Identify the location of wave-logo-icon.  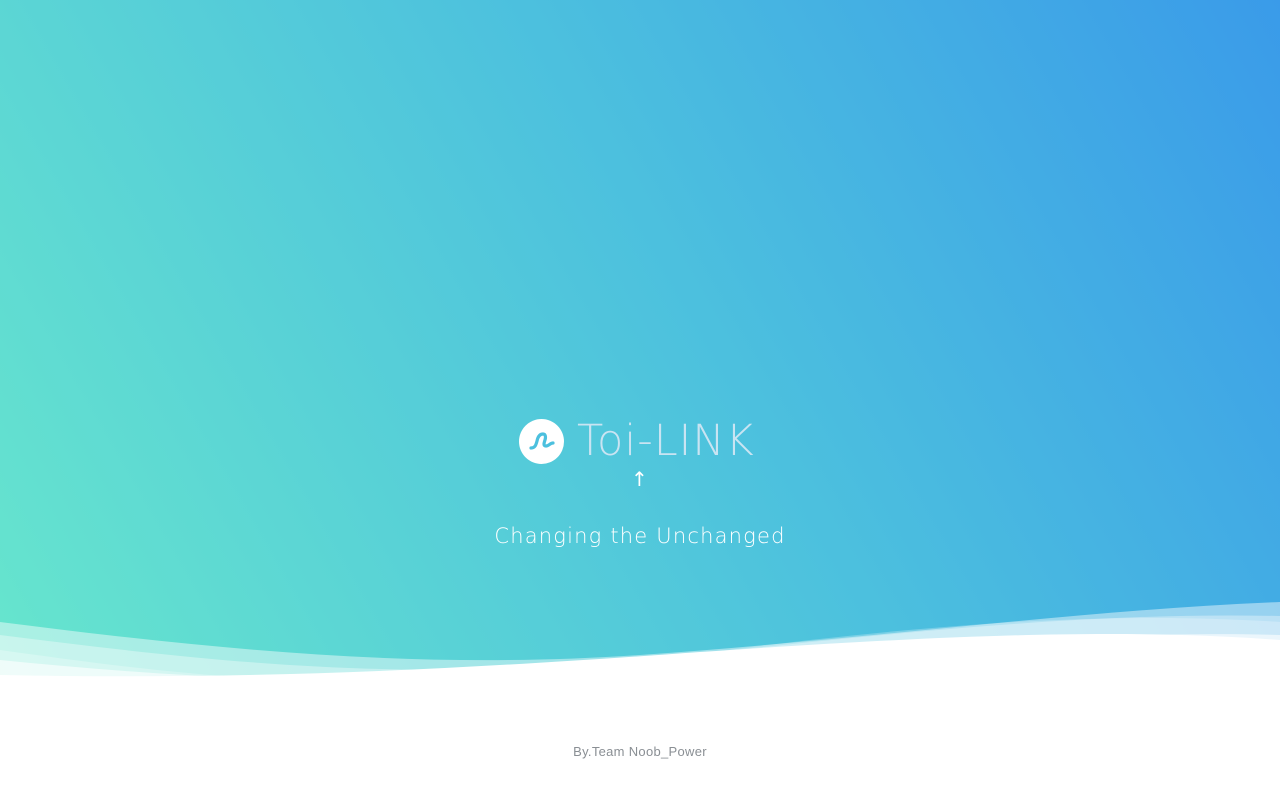
(541, 441).